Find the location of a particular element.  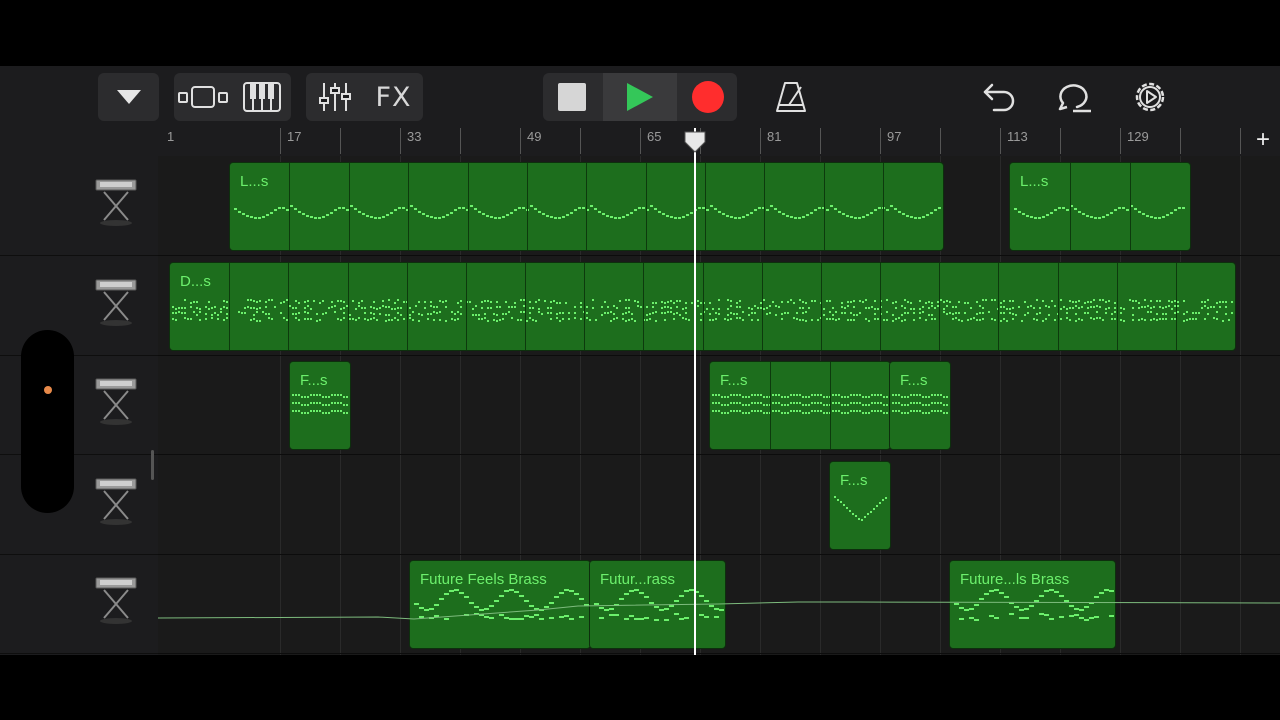

undo-icon is located at coordinates (999, 97).